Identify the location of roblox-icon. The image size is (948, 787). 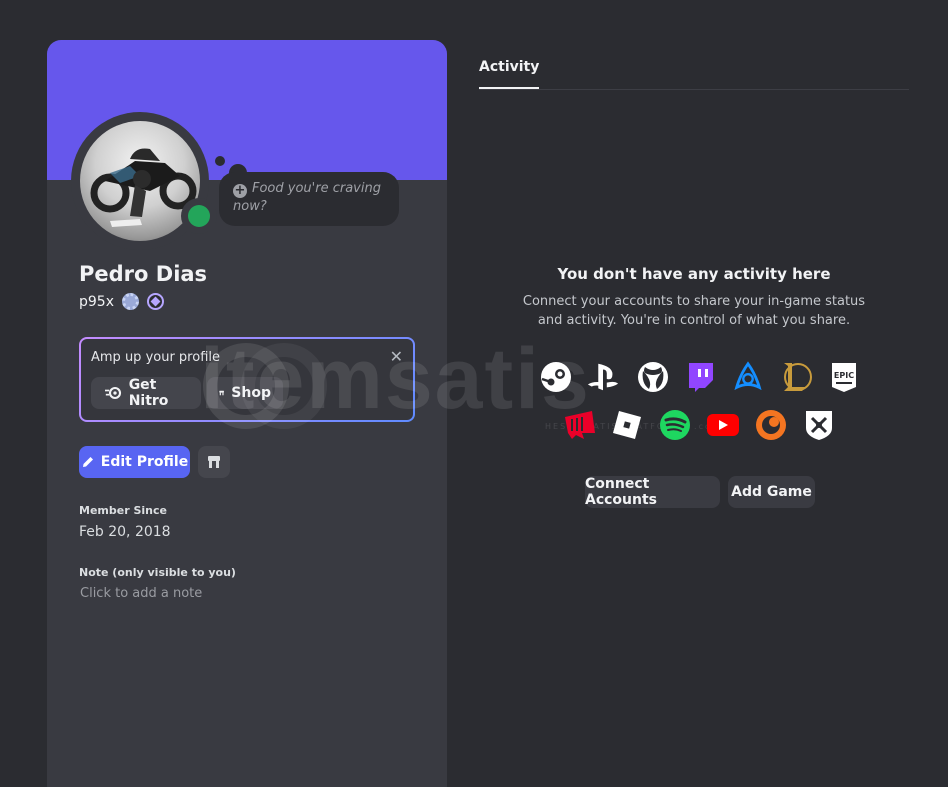
(627, 425).